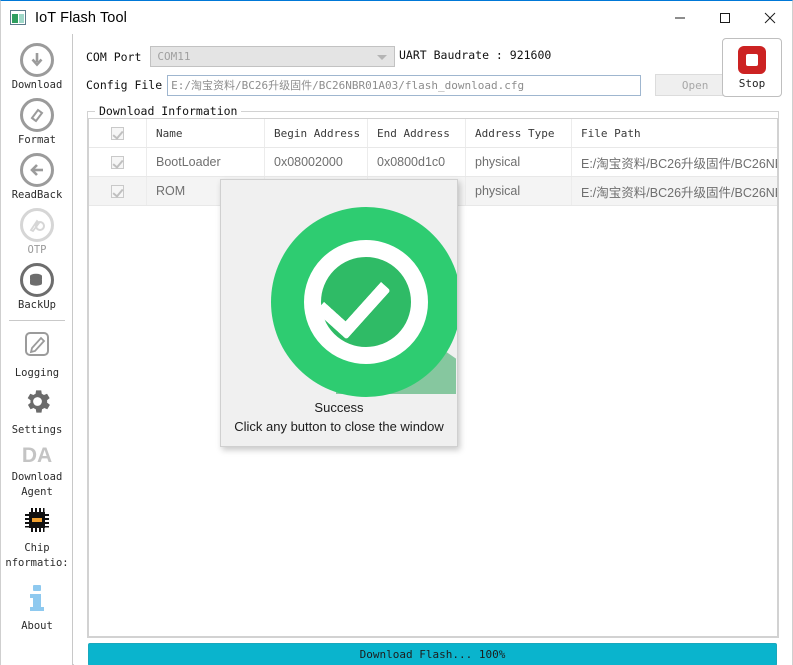 Image resolution: width=793 pixels, height=665 pixels. Describe the element at coordinates (769, 17) in the screenshot. I see `close-icon` at that location.